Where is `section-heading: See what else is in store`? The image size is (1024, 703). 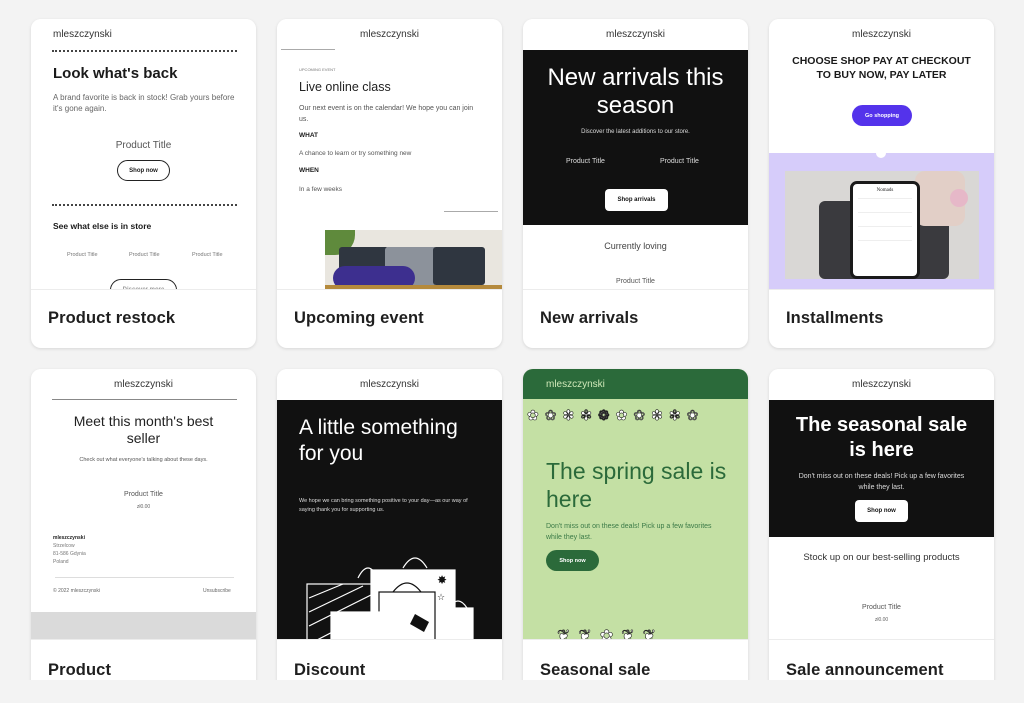 section-heading: See what else is in store is located at coordinates (102, 226).